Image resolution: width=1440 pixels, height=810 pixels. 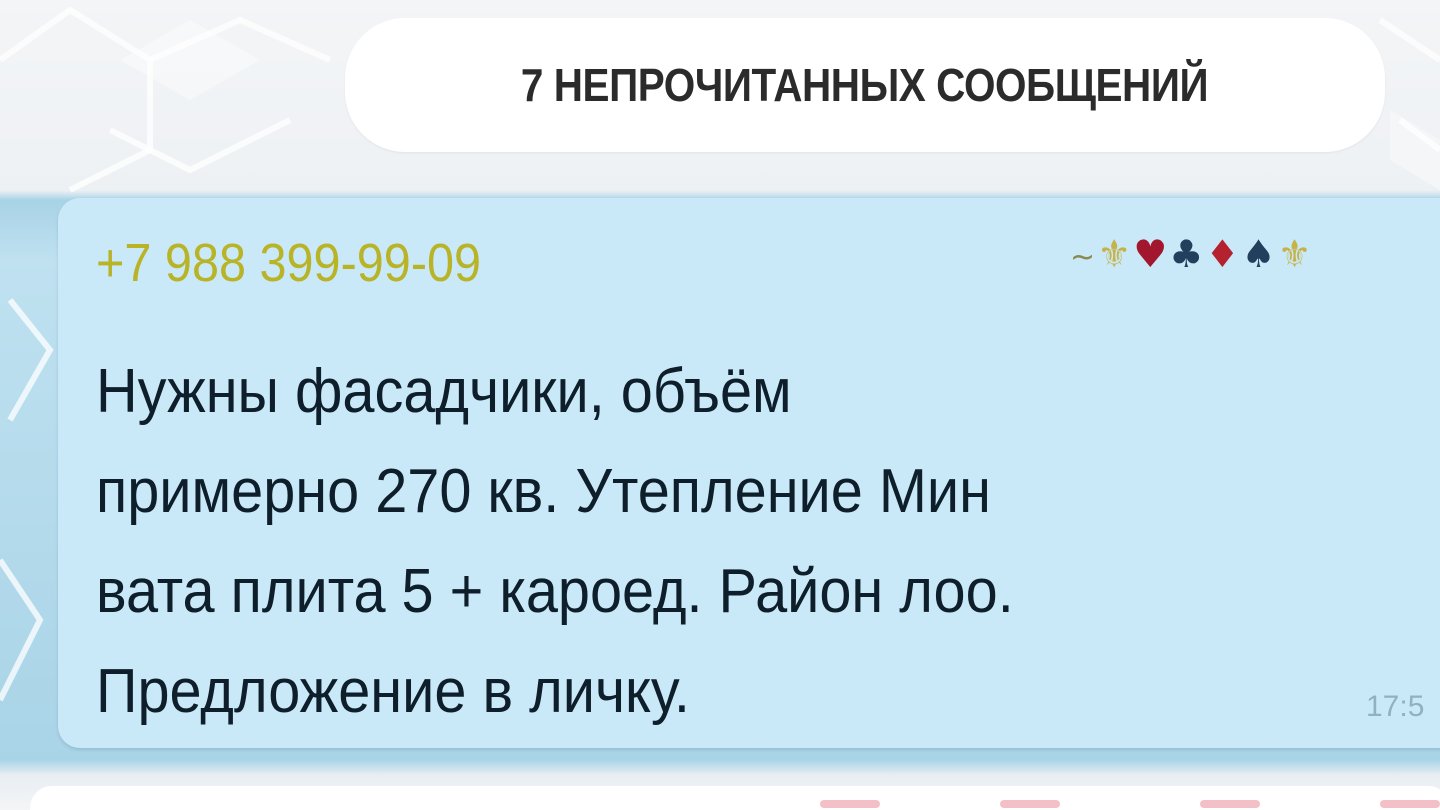 What do you see at coordinates (1187, 254) in the screenshot?
I see `club-suit-icon: ♣` at bounding box center [1187, 254].